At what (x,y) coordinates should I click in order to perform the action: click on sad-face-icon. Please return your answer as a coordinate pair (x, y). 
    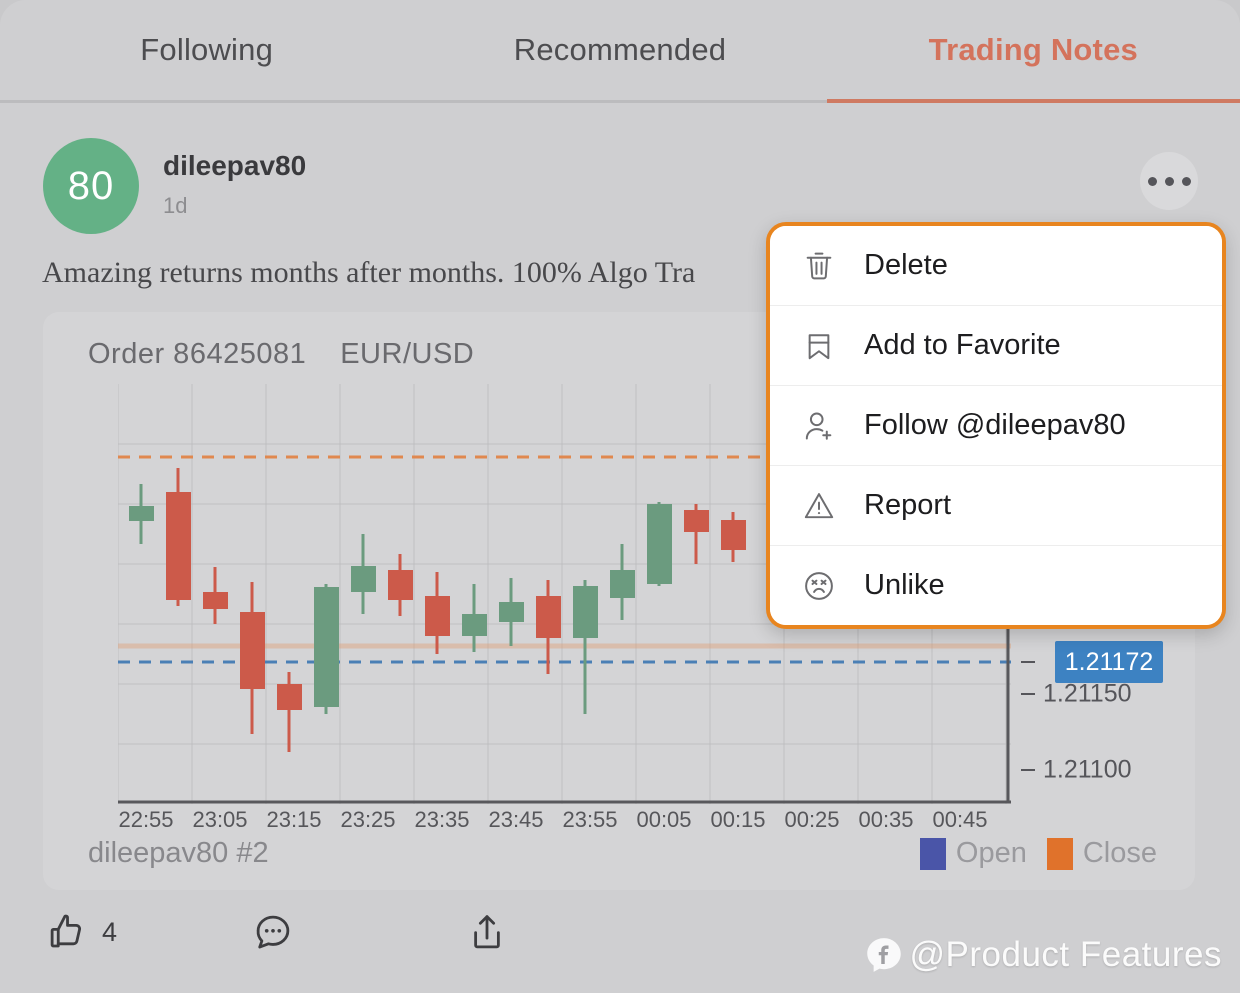
    Looking at the image, I should click on (819, 586).